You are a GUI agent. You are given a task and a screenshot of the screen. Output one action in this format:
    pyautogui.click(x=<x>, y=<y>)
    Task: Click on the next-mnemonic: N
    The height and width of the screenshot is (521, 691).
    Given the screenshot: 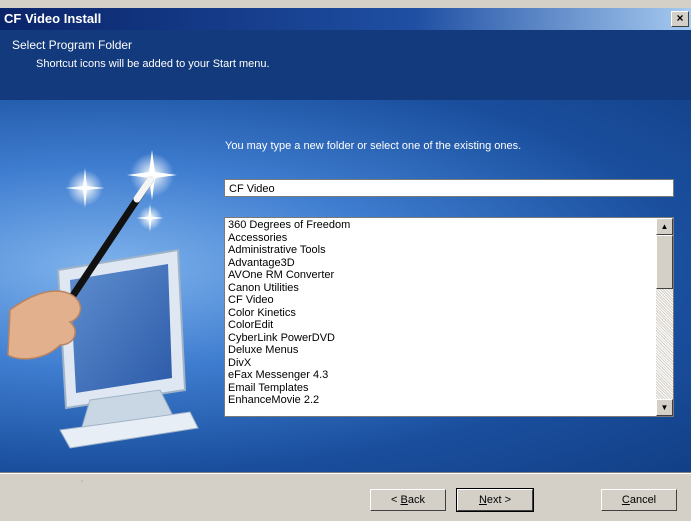 What is the action you would take?
    pyautogui.click(x=482, y=500)
    